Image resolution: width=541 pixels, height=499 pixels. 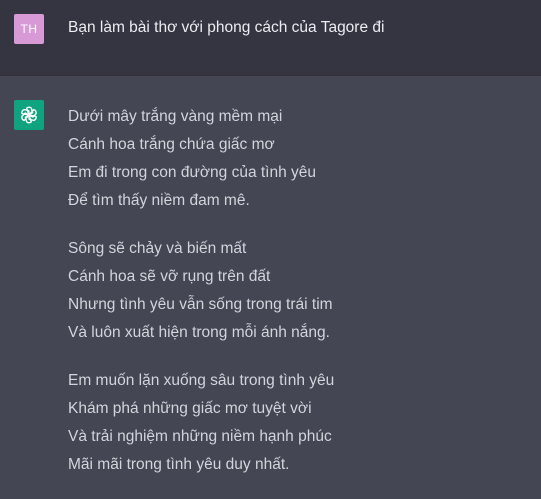 I want to click on poem-line: Nhưng tình yêu vẫn sống trong trái tim, so click(x=200, y=304).